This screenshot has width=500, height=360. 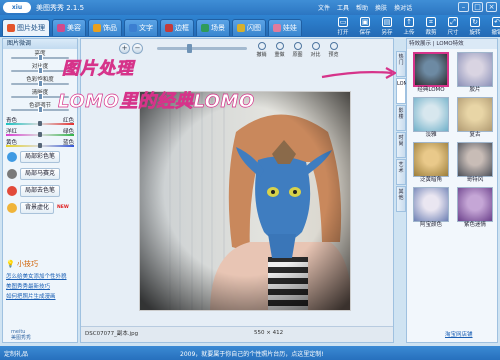 What do you see at coordinates (324, 7) in the screenshot?
I see `menu-file: 文件` at bounding box center [324, 7].